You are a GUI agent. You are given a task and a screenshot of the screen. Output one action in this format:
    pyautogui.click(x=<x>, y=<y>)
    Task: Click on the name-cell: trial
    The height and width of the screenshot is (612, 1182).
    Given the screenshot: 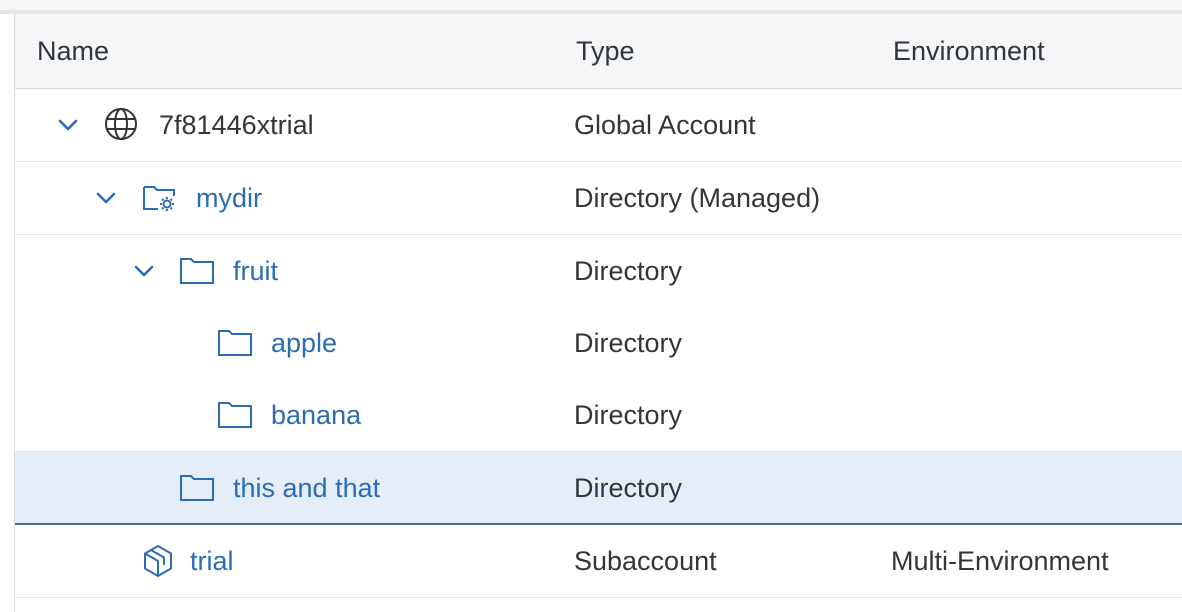 What is the action you would take?
    pyautogui.click(x=285, y=561)
    